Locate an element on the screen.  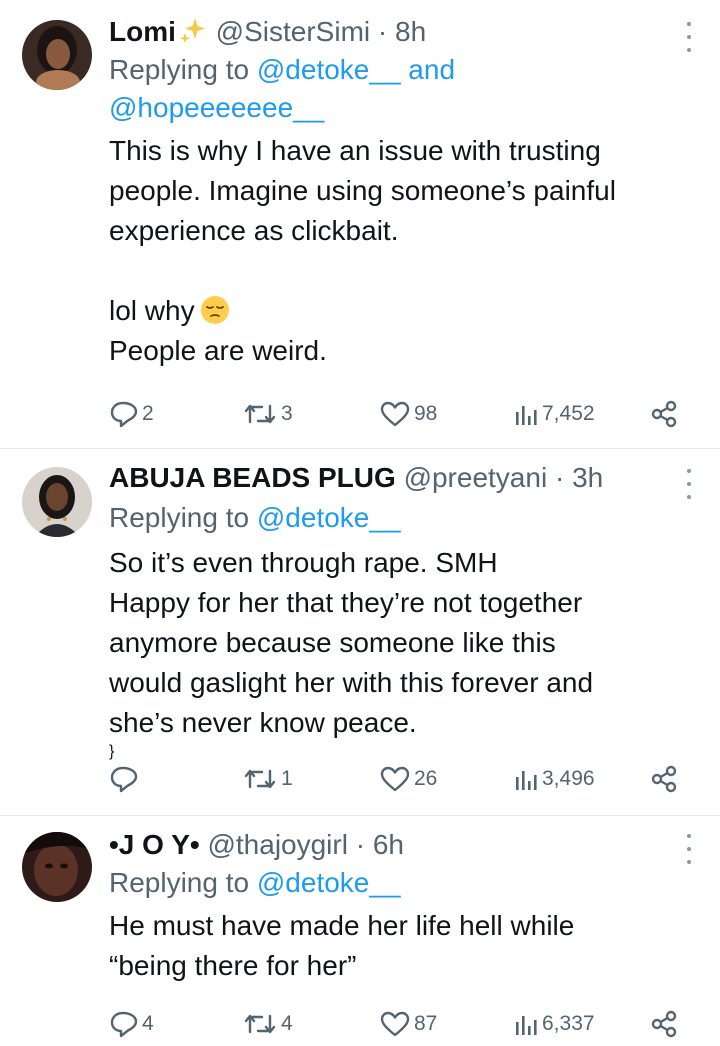
like-button: 98 is located at coordinates (408, 414).